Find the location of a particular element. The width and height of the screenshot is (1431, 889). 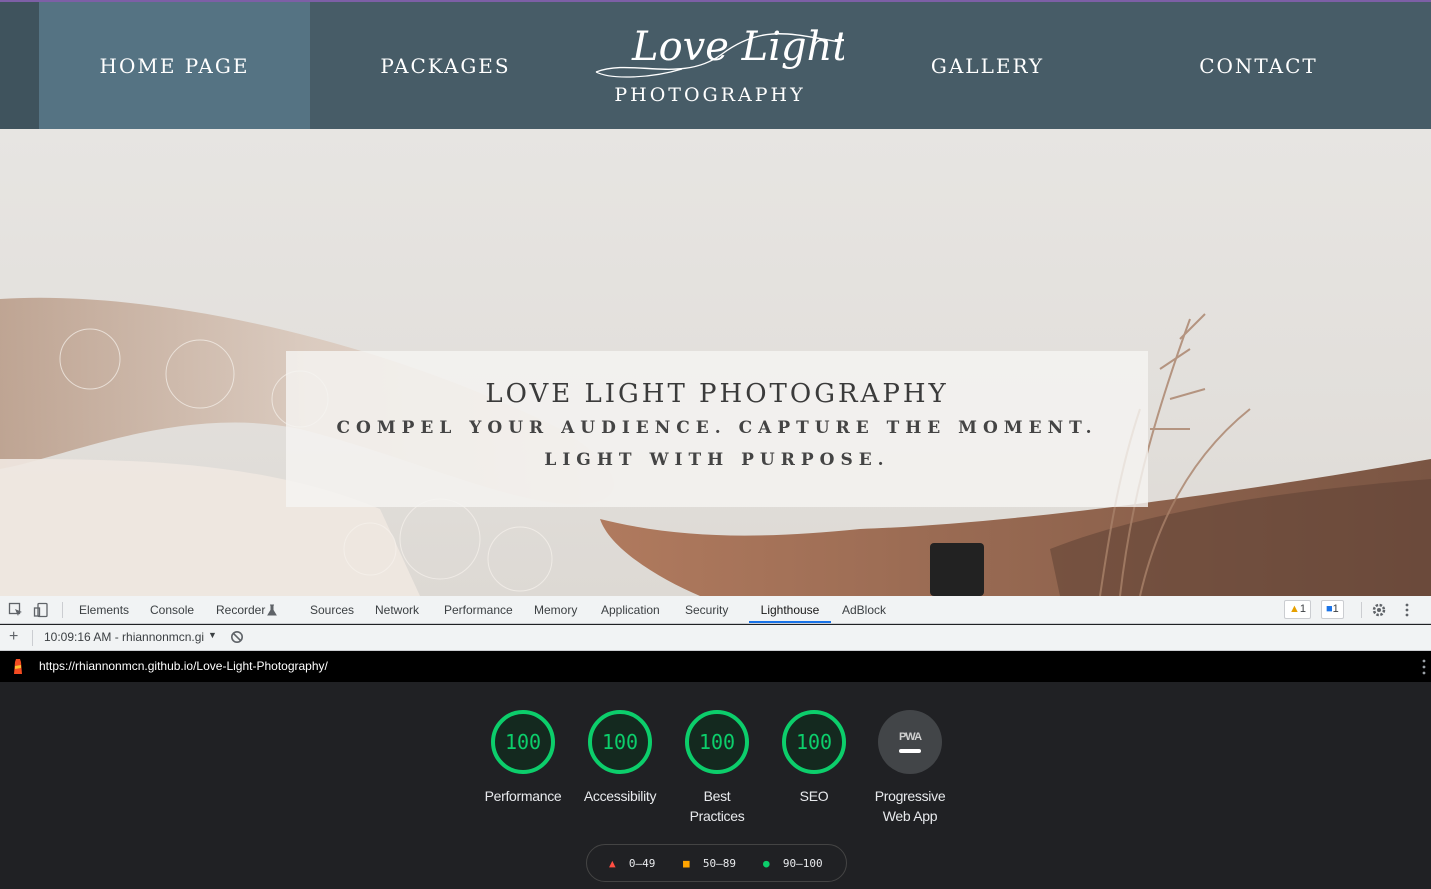

score-performance: 100 is located at coordinates (523, 742).